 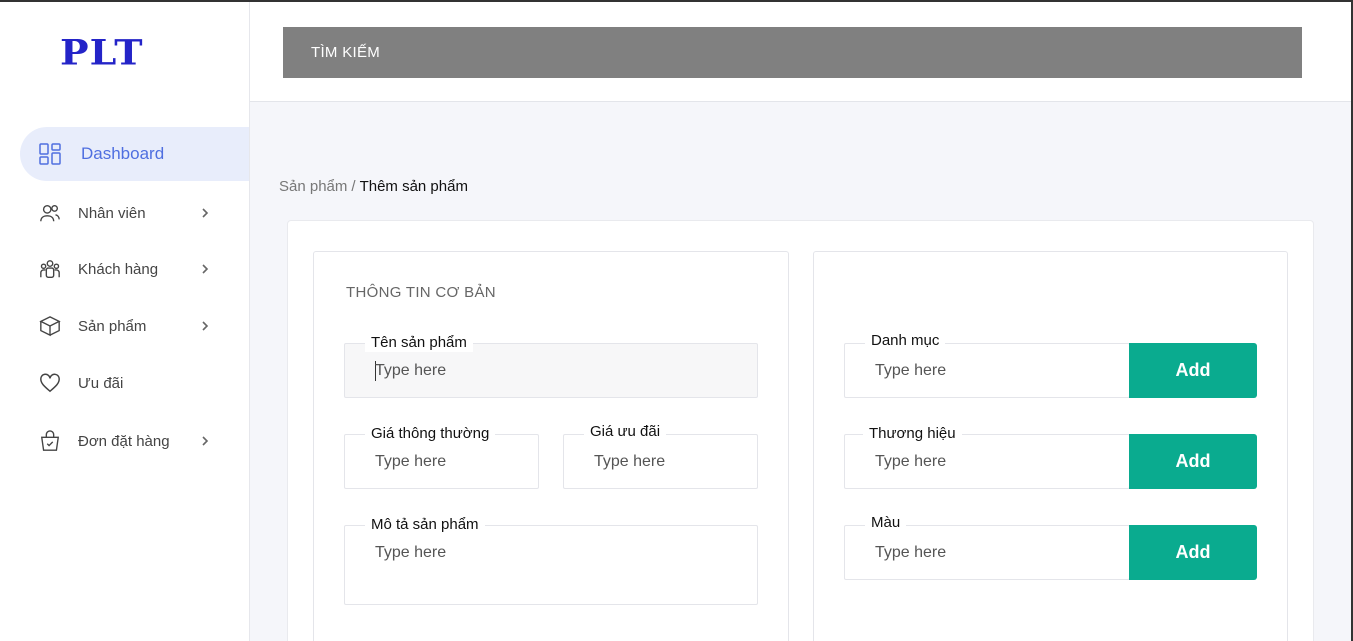 What do you see at coordinates (118, 269) in the screenshot?
I see `sidebar-item-label: Khách hàng` at bounding box center [118, 269].